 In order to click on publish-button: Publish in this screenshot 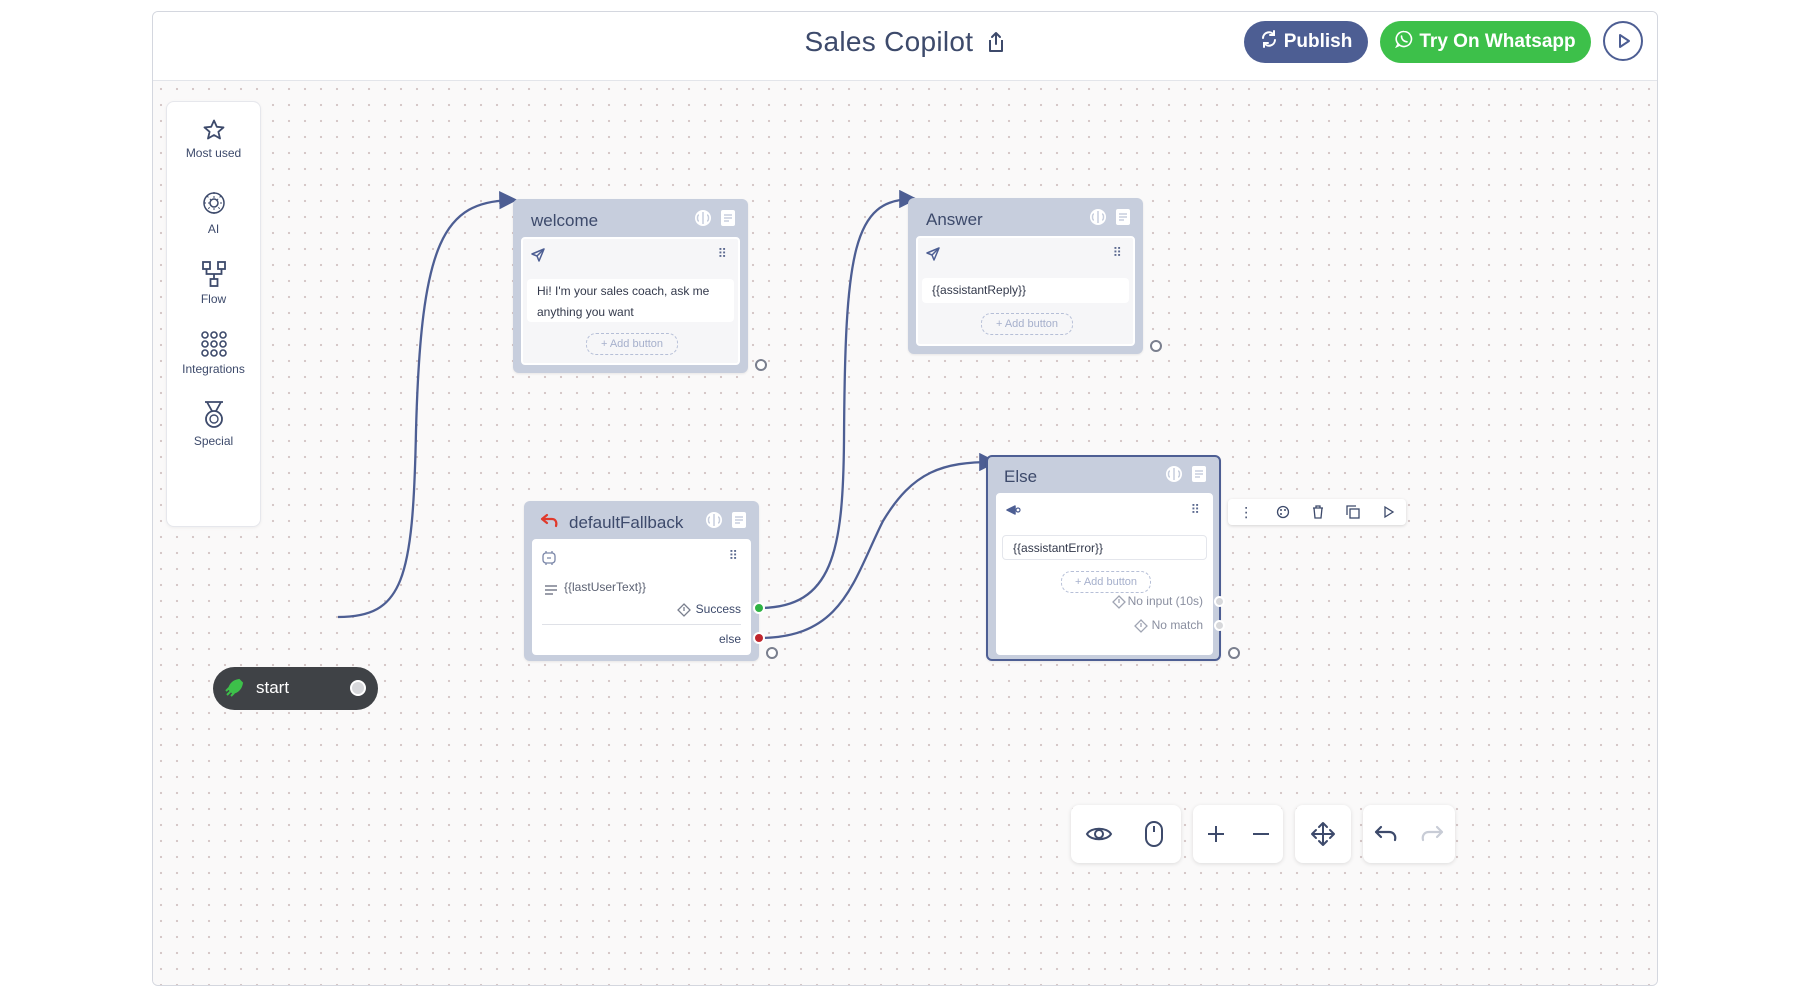, I will do `click(1306, 42)`.